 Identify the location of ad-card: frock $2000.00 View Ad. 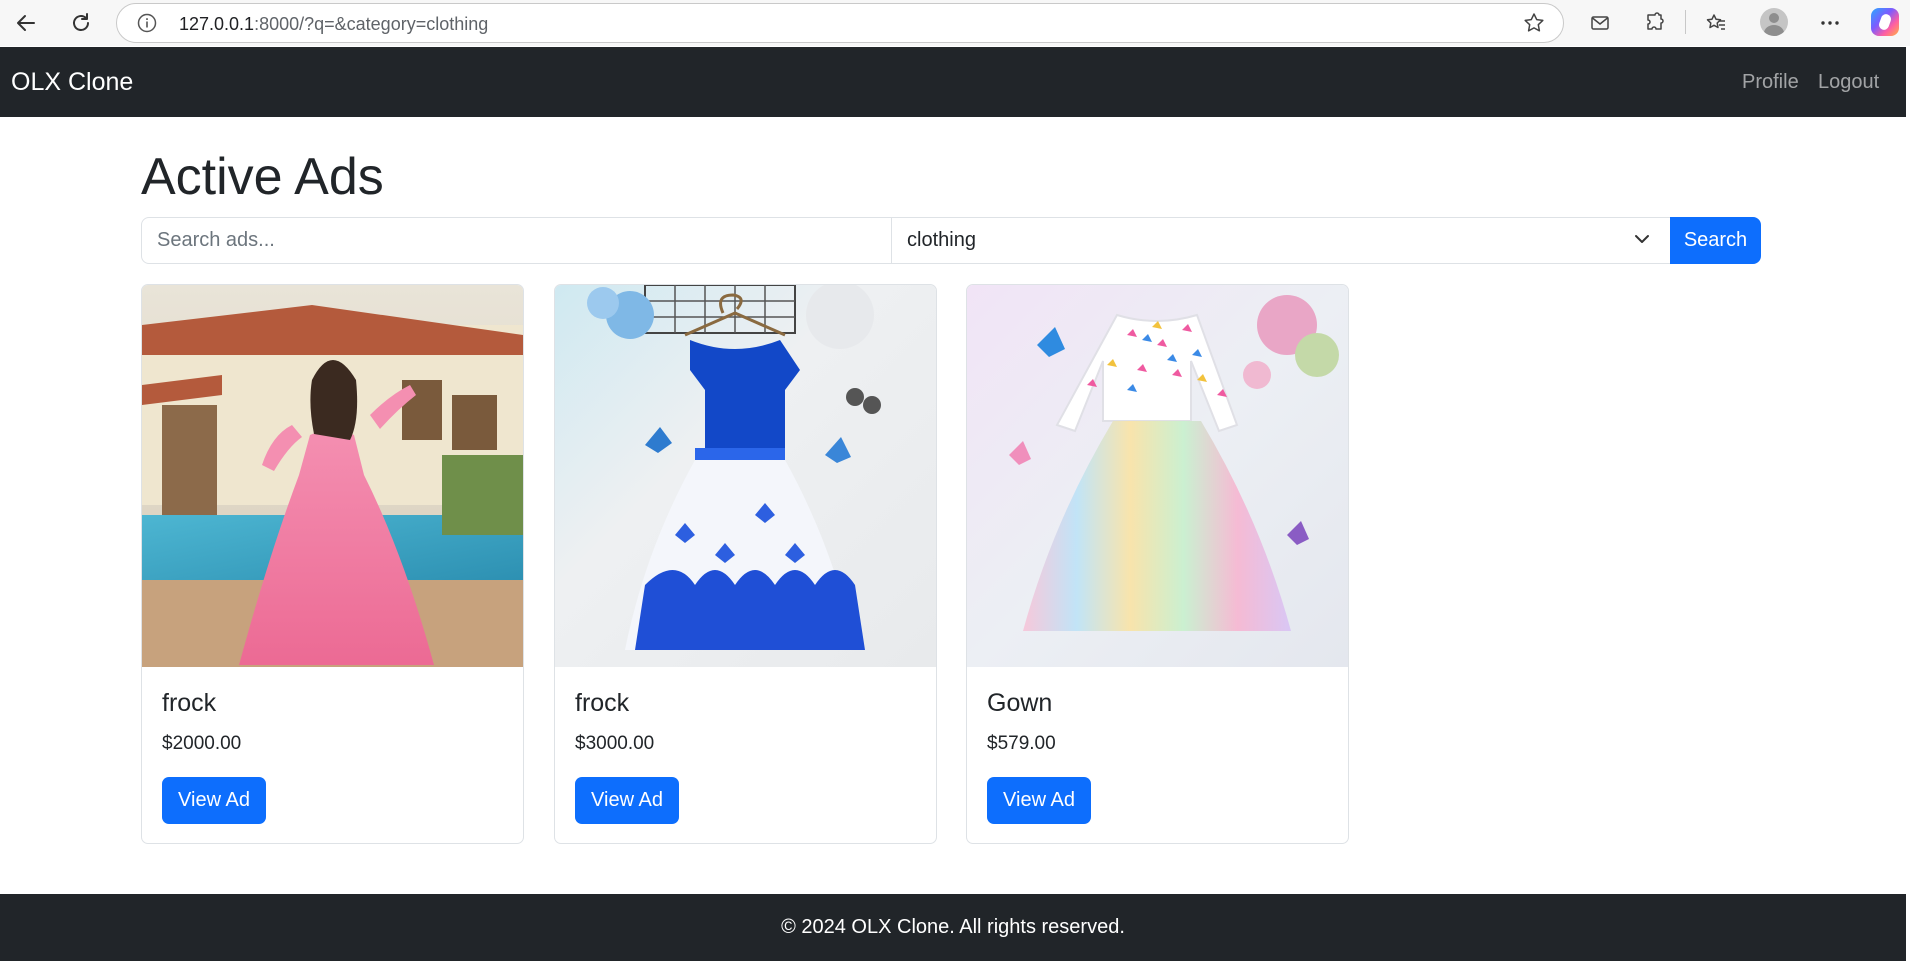
(332, 564).